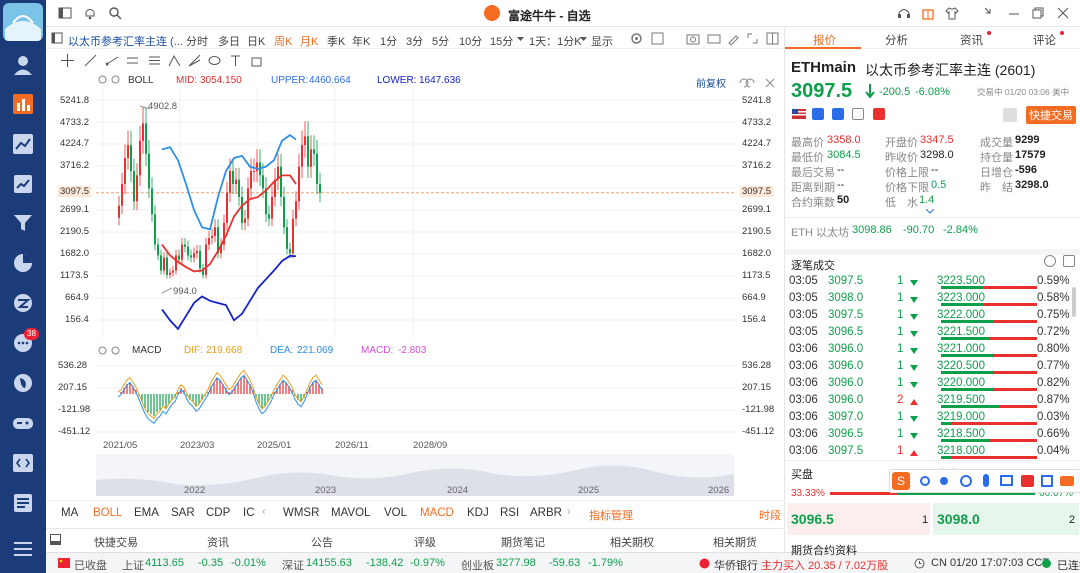 This screenshot has height=573, width=1080. I want to click on tab-cdp: CDP, so click(218, 513).